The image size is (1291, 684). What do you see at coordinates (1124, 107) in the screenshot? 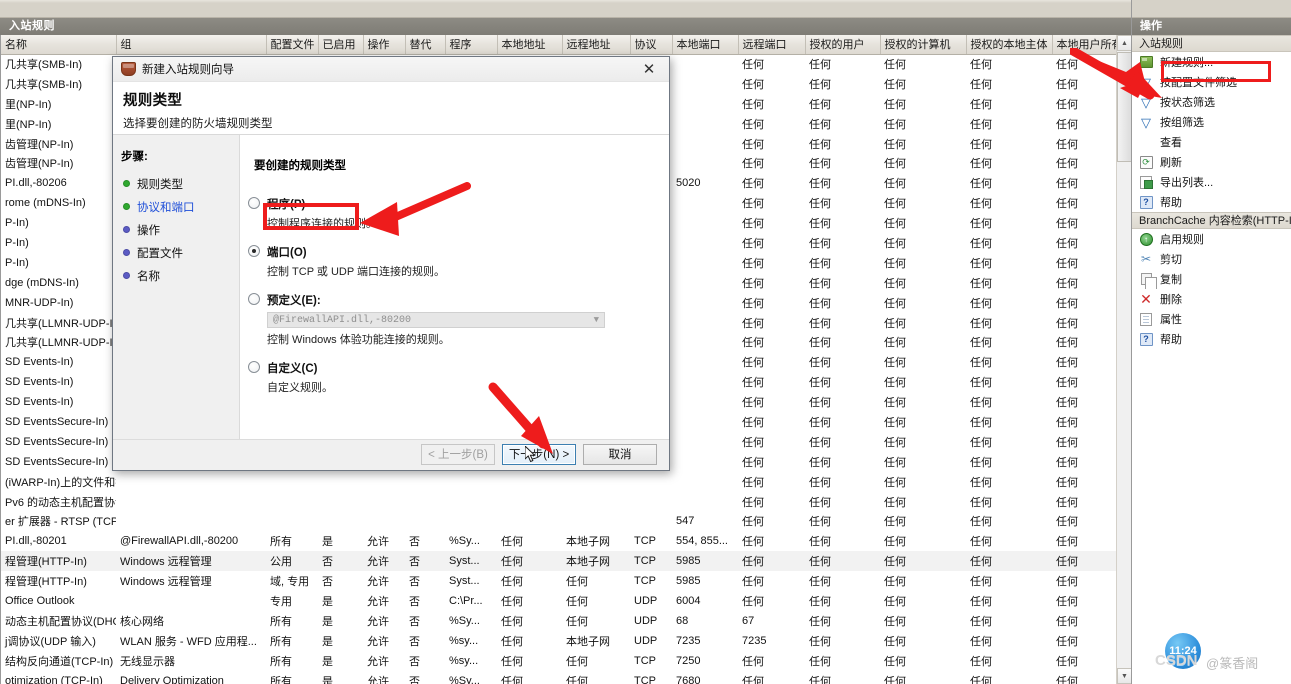
I see `scrollbar-thumb` at bounding box center [1124, 107].